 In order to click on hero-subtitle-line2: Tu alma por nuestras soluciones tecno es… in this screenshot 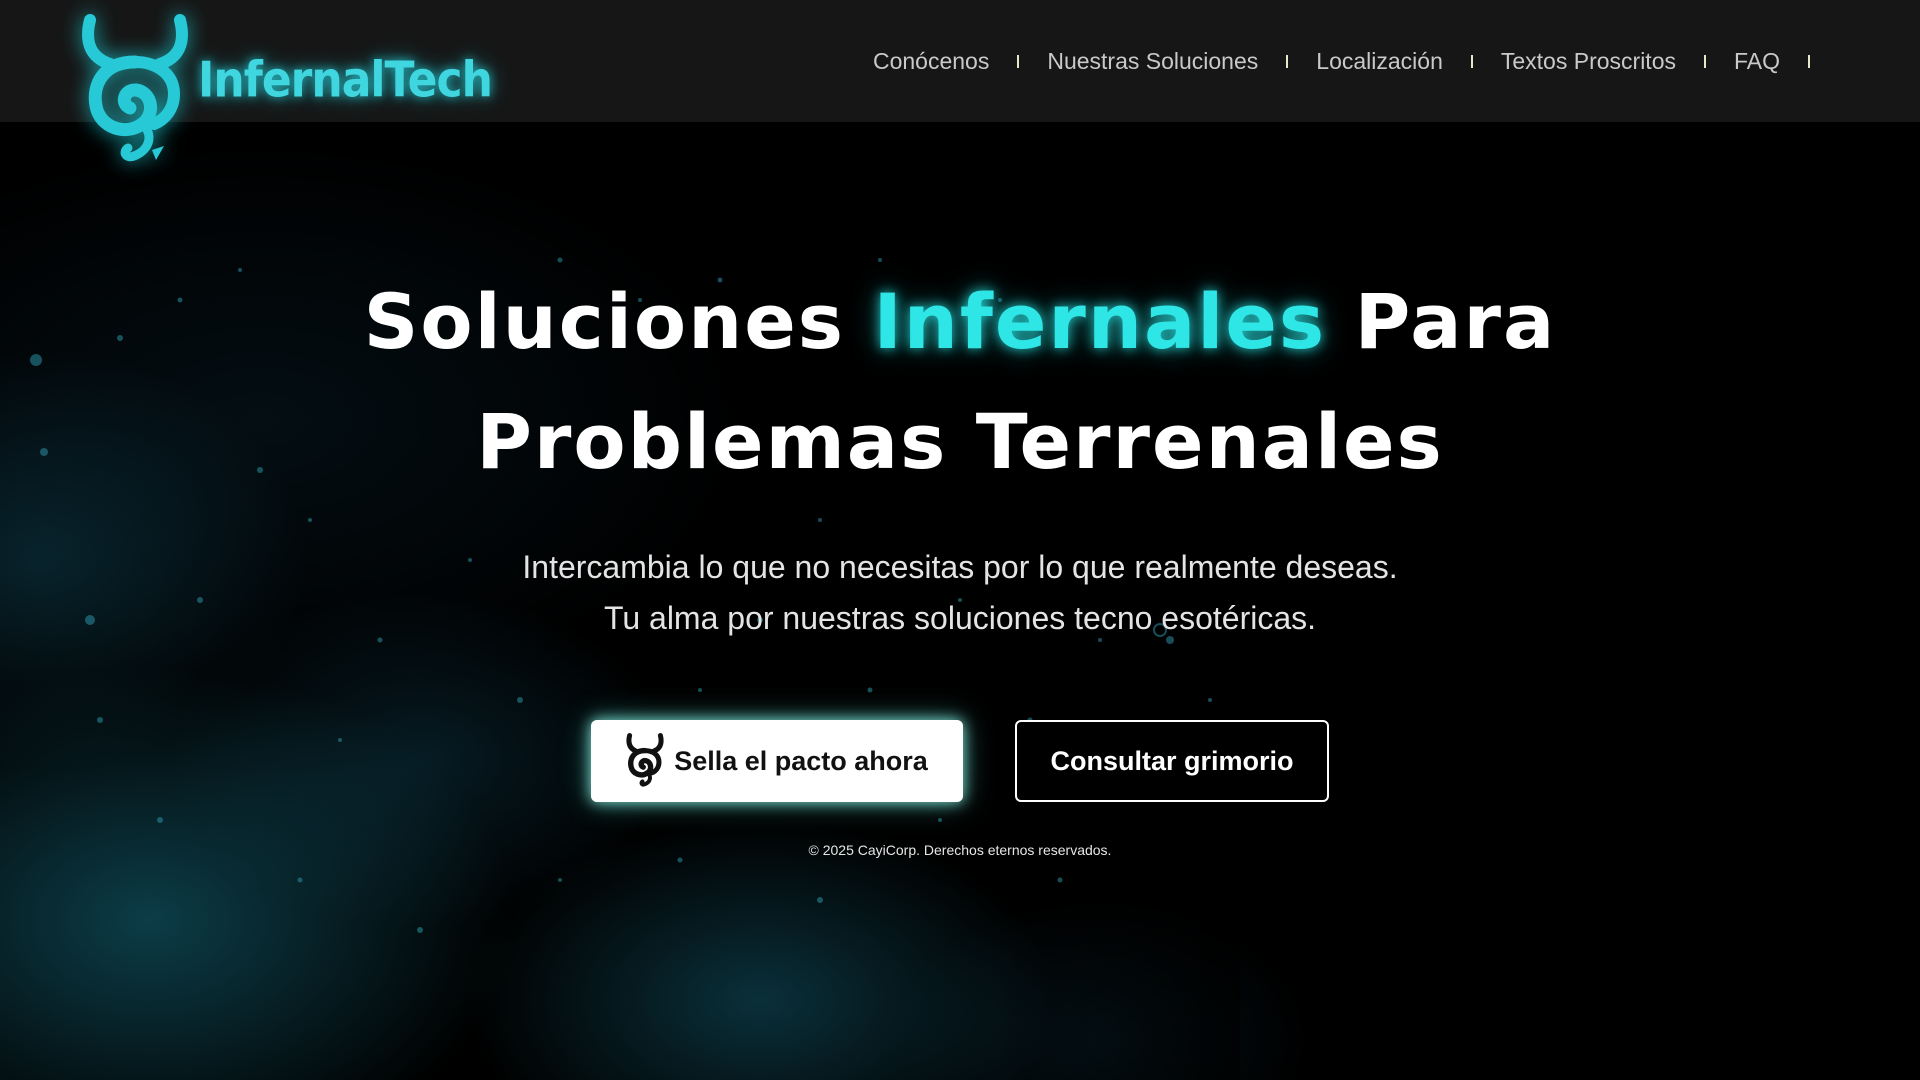, I will do `click(960, 618)`.